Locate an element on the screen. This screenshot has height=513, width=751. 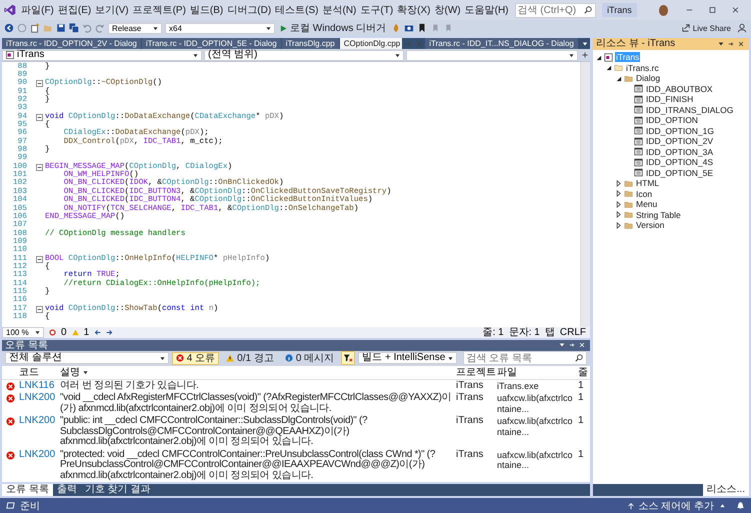
menu-bar-item: 분석(N) is located at coordinates (339, 10).